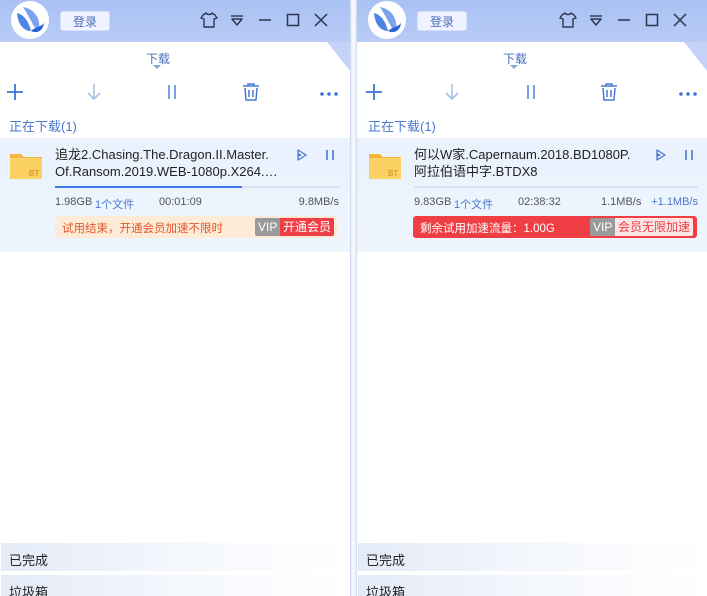  Describe the element at coordinates (318, 202) in the screenshot. I see `download-speed: 9.8MB/s` at that location.